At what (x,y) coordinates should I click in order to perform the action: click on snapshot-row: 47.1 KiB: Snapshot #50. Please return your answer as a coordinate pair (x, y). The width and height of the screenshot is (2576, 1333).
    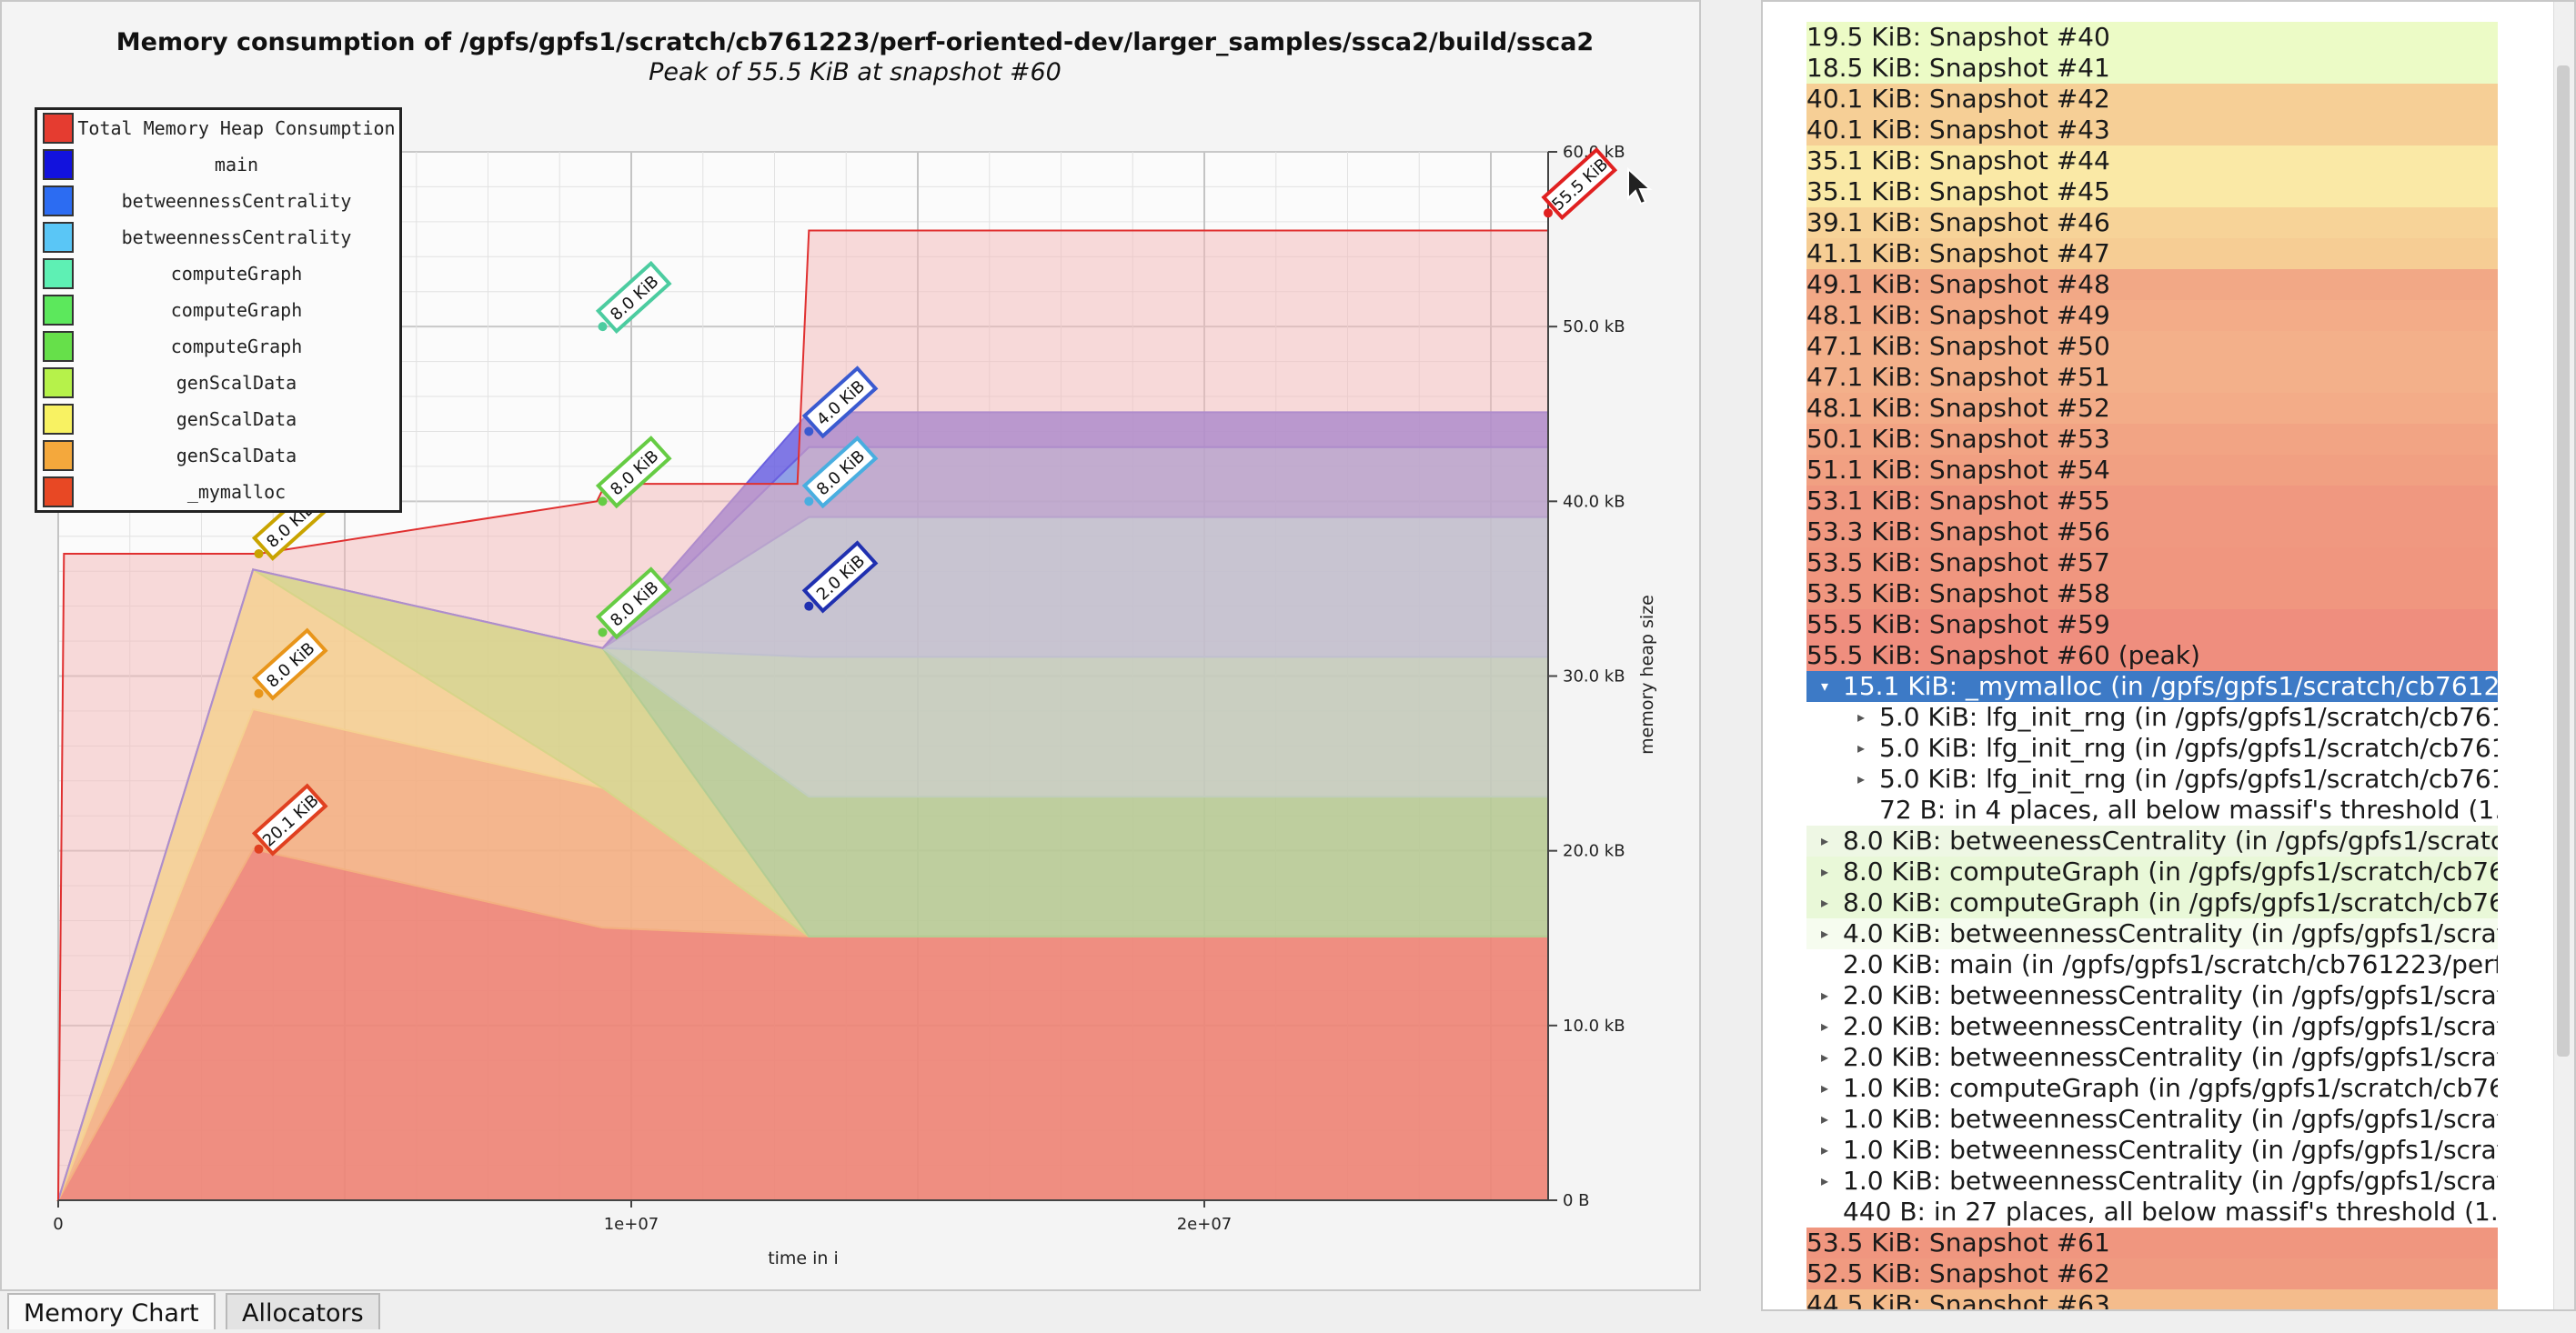
    Looking at the image, I should click on (2152, 346).